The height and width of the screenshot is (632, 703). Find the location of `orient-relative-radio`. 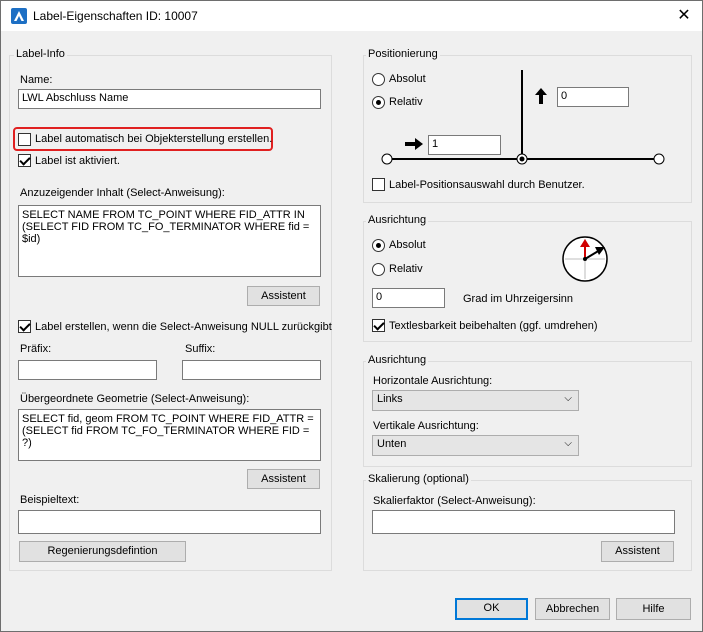

orient-relative-radio is located at coordinates (378, 269).